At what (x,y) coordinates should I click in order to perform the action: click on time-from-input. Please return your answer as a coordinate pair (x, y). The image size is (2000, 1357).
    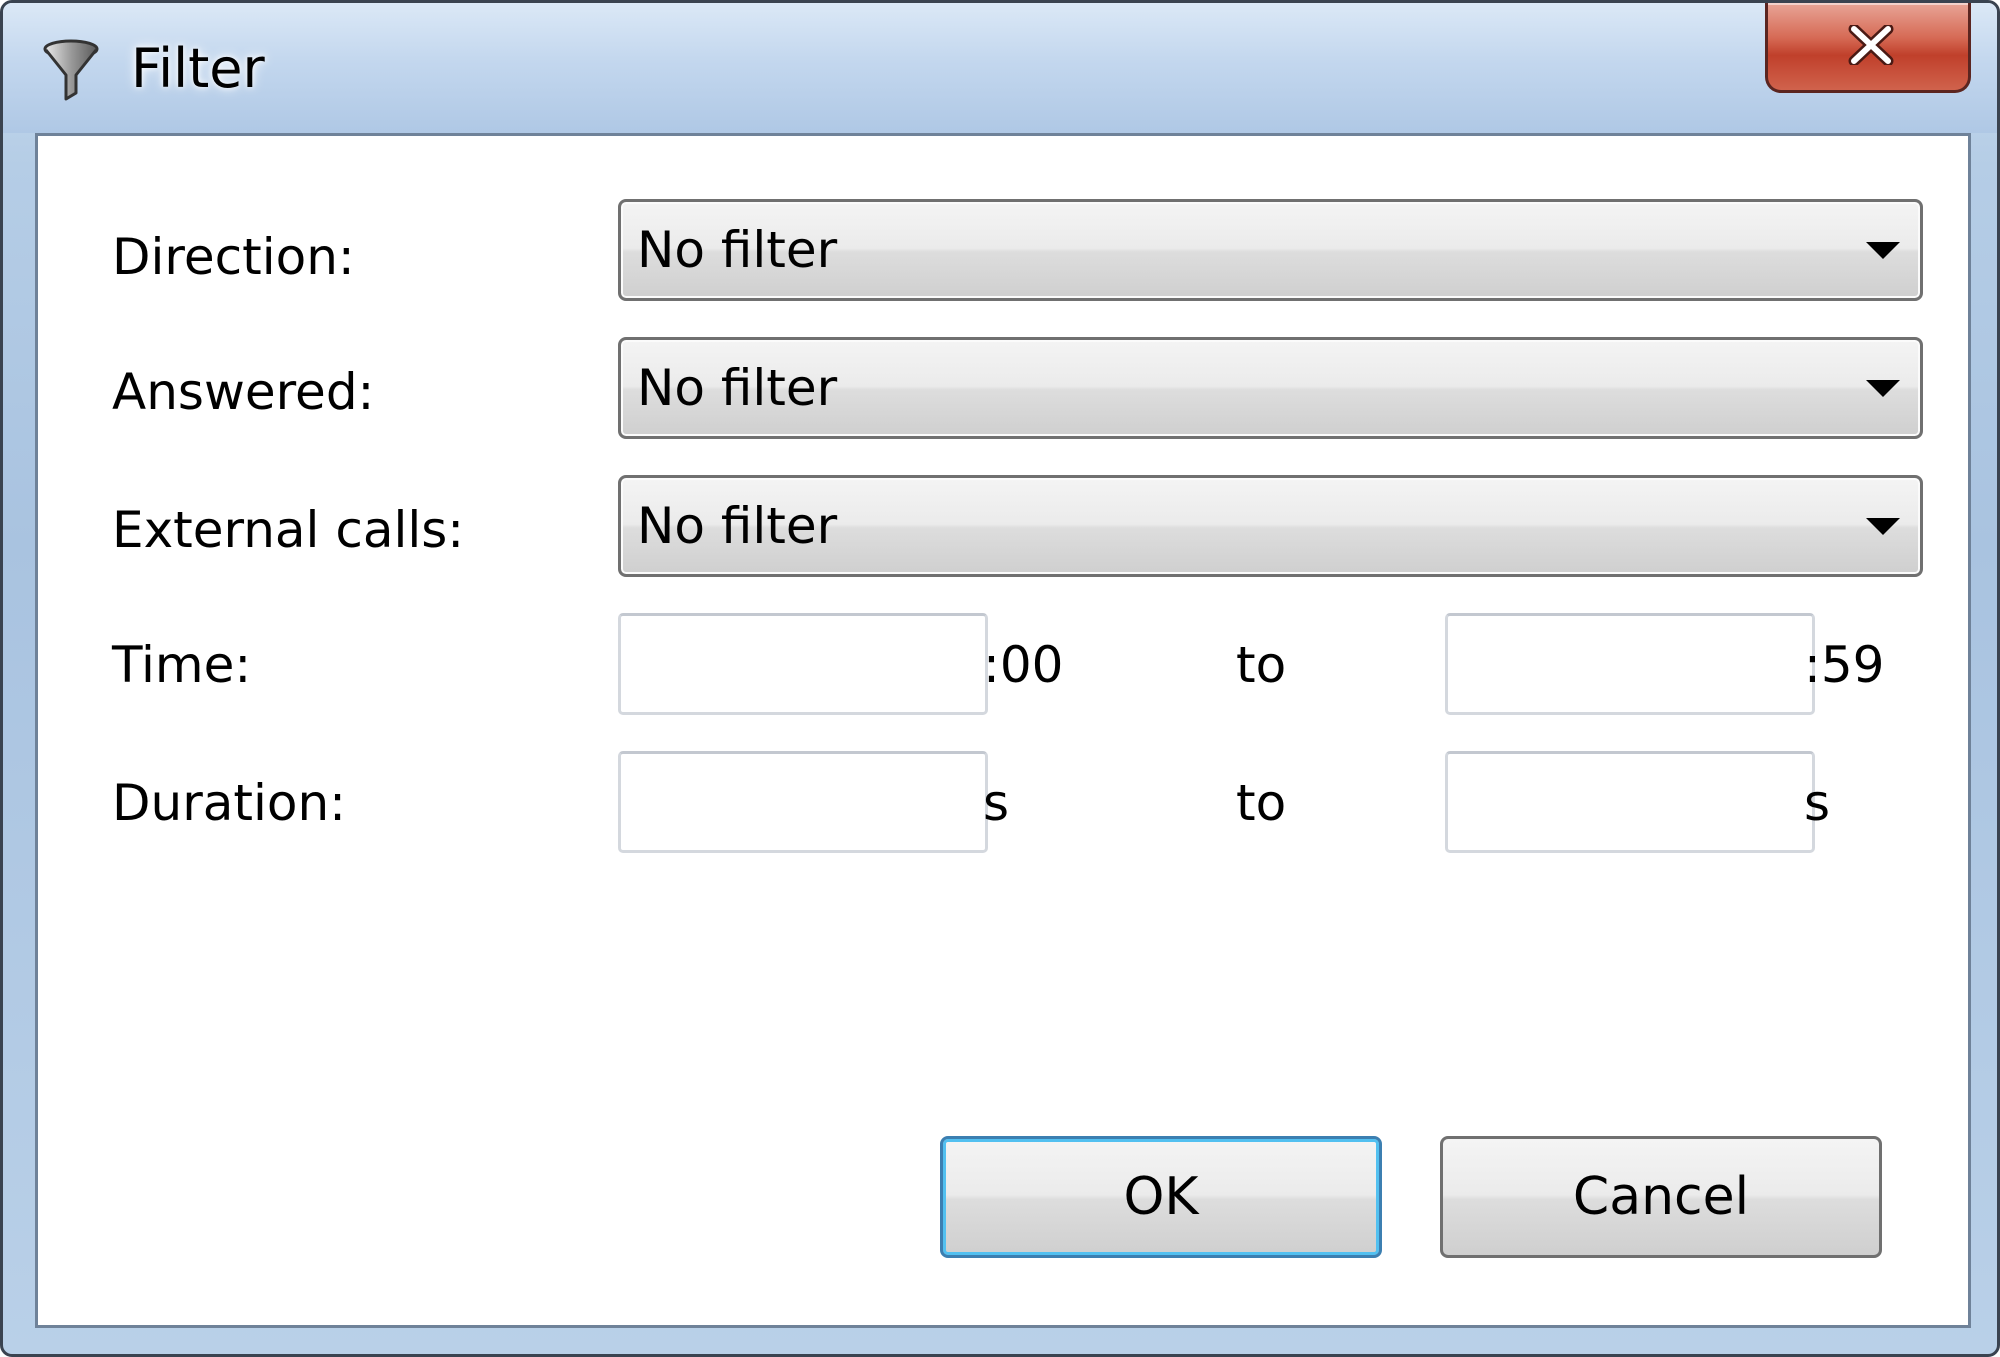
    Looking at the image, I should click on (803, 664).